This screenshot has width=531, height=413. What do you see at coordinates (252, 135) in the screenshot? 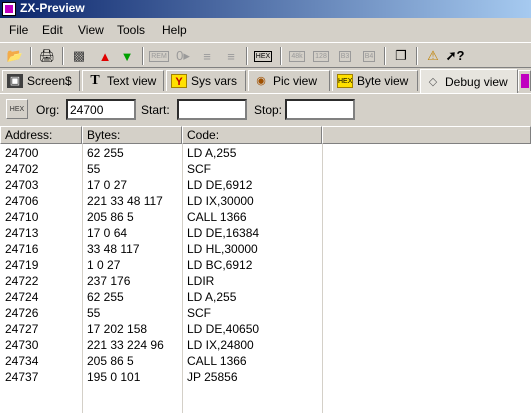
I see `column-header-code: Code:` at bounding box center [252, 135].